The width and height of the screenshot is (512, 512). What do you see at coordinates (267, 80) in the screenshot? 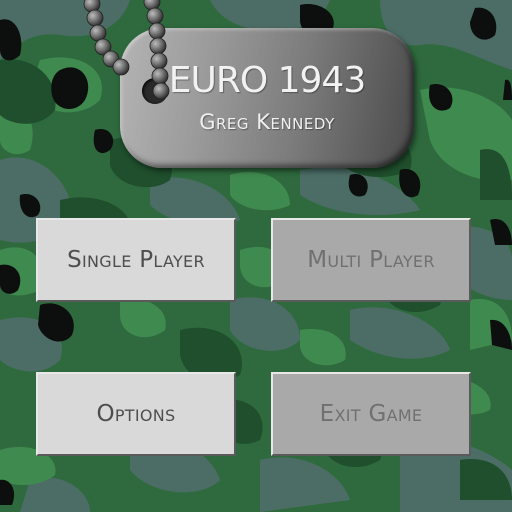
I see `game-title: EURO 1943` at bounding box center [267, 80].